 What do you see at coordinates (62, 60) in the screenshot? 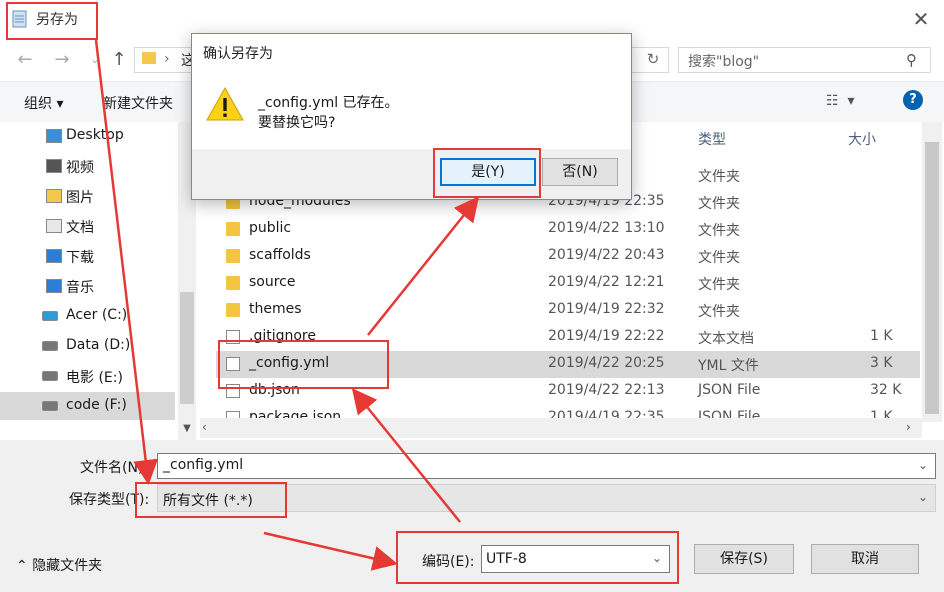
I see `forward-arrow-icon: →` at bounding box center [62, 60].